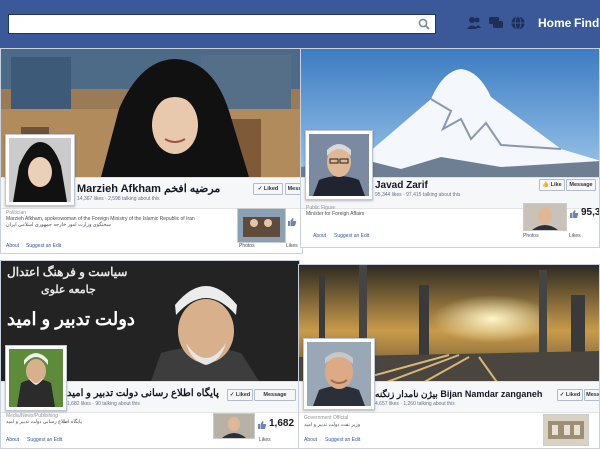 The height and width of the screenshot is (449, 600). Describe the element at coordinates (474, 23) in the screenshot. I see `friends-icon` at that location.